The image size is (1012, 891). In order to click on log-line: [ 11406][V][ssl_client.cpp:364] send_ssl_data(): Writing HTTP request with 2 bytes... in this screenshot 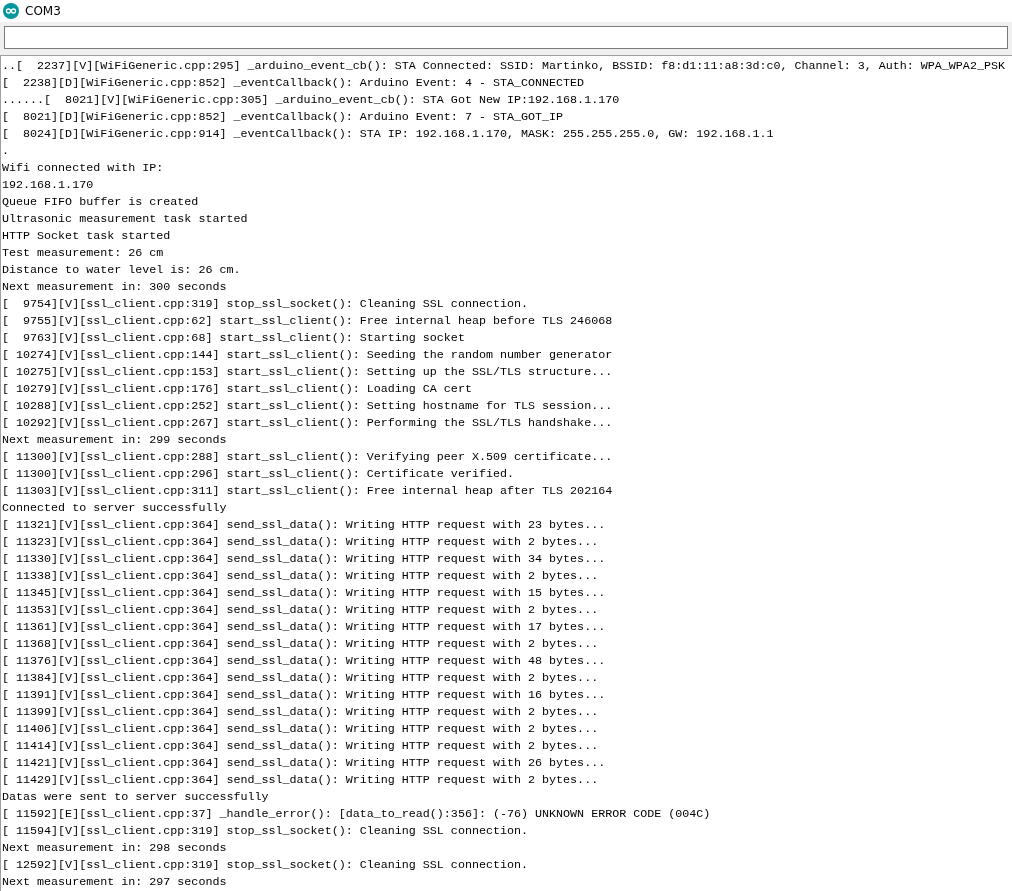, I will do `click(300, 729)`.